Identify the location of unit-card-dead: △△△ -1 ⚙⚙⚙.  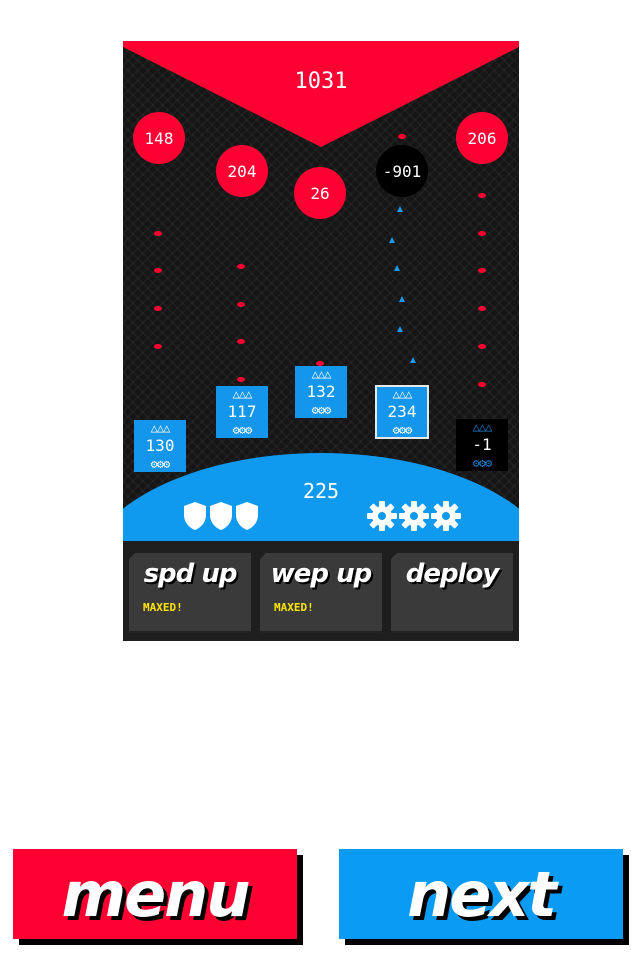
(482, 445).